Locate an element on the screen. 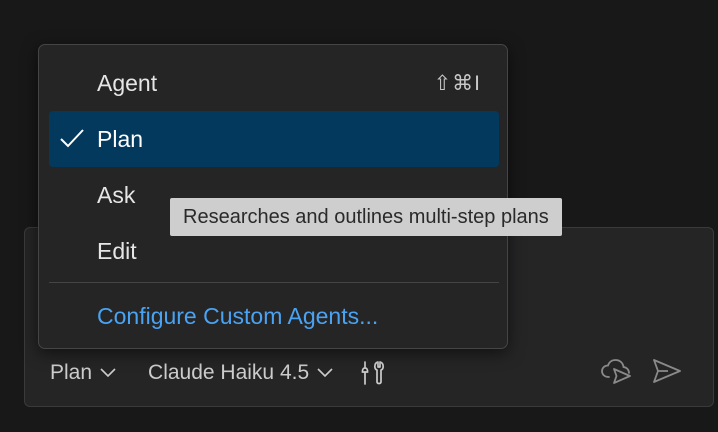  chat-actions is located at coordinates (641, 373).